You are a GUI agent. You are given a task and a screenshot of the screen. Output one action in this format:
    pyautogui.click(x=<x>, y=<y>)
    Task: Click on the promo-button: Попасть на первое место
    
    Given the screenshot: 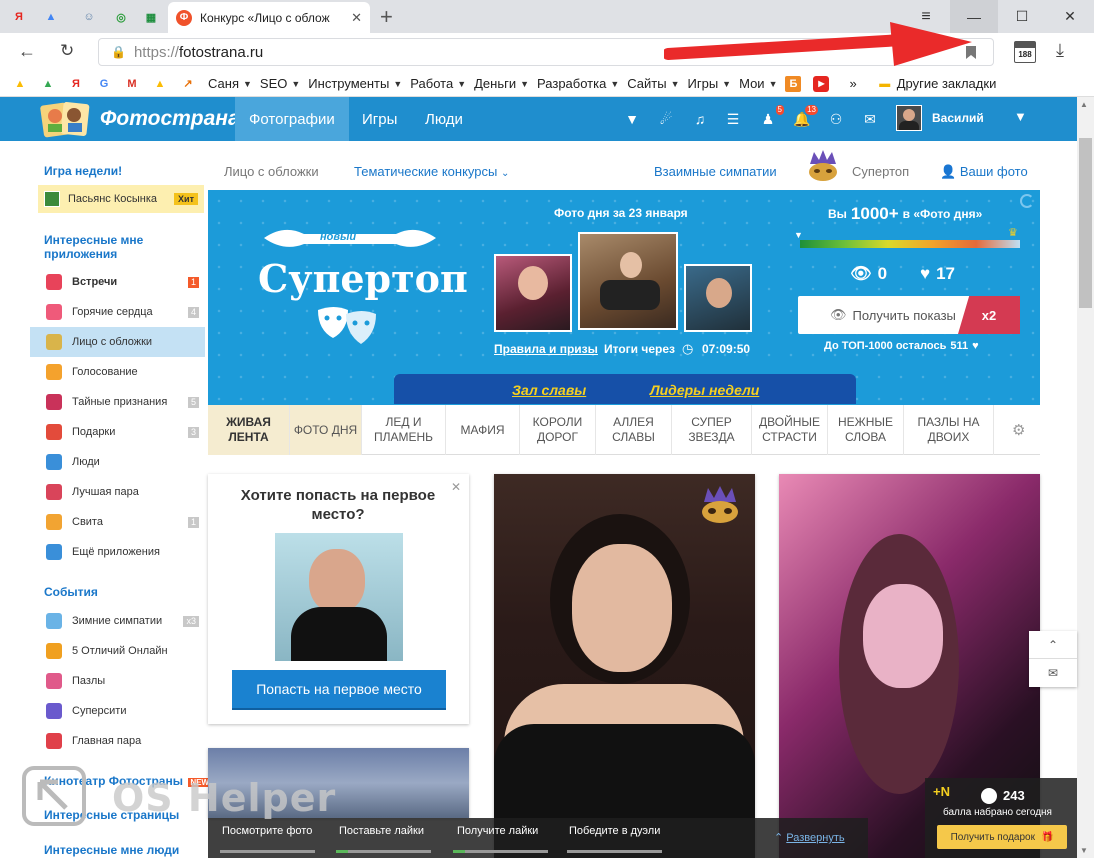 What is the action you would take?
    pyautogui.click(x=339, y=689)
    